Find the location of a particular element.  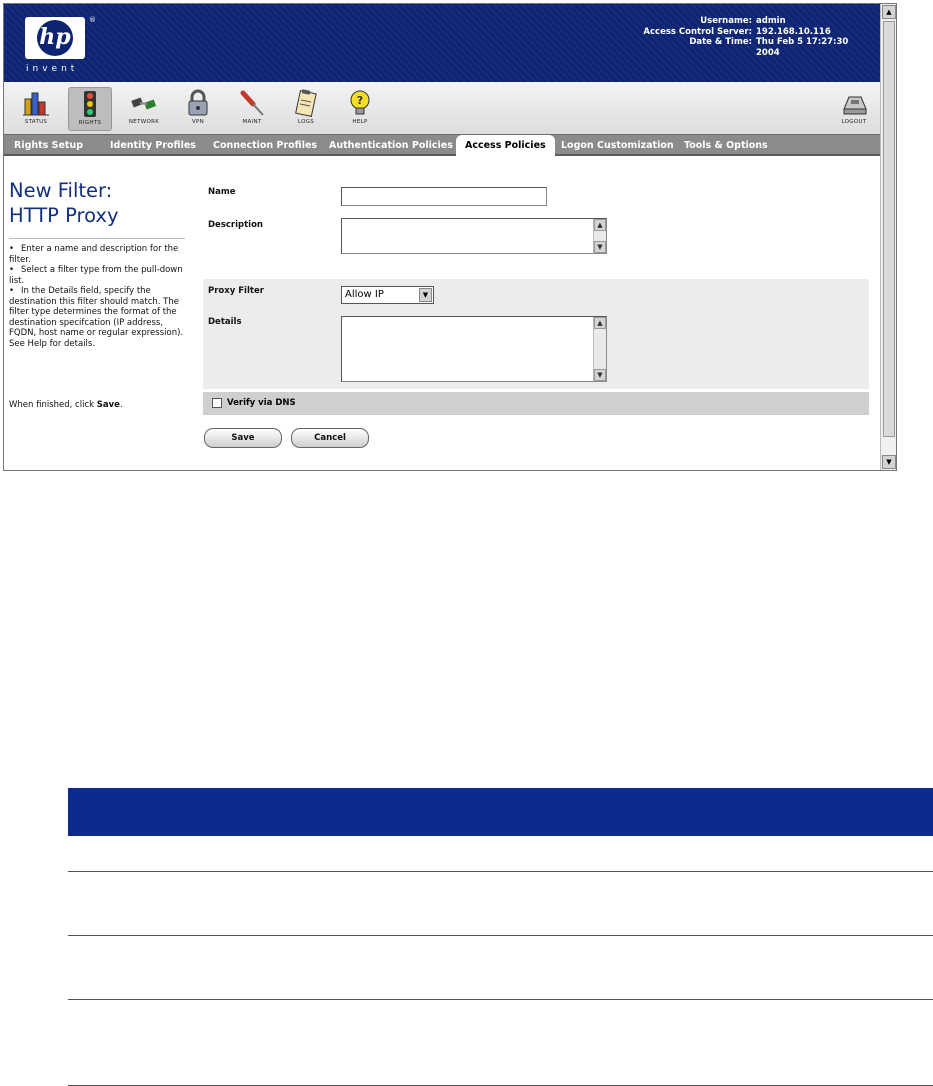

bar-chart-icon is located at coordinates (36, 104).